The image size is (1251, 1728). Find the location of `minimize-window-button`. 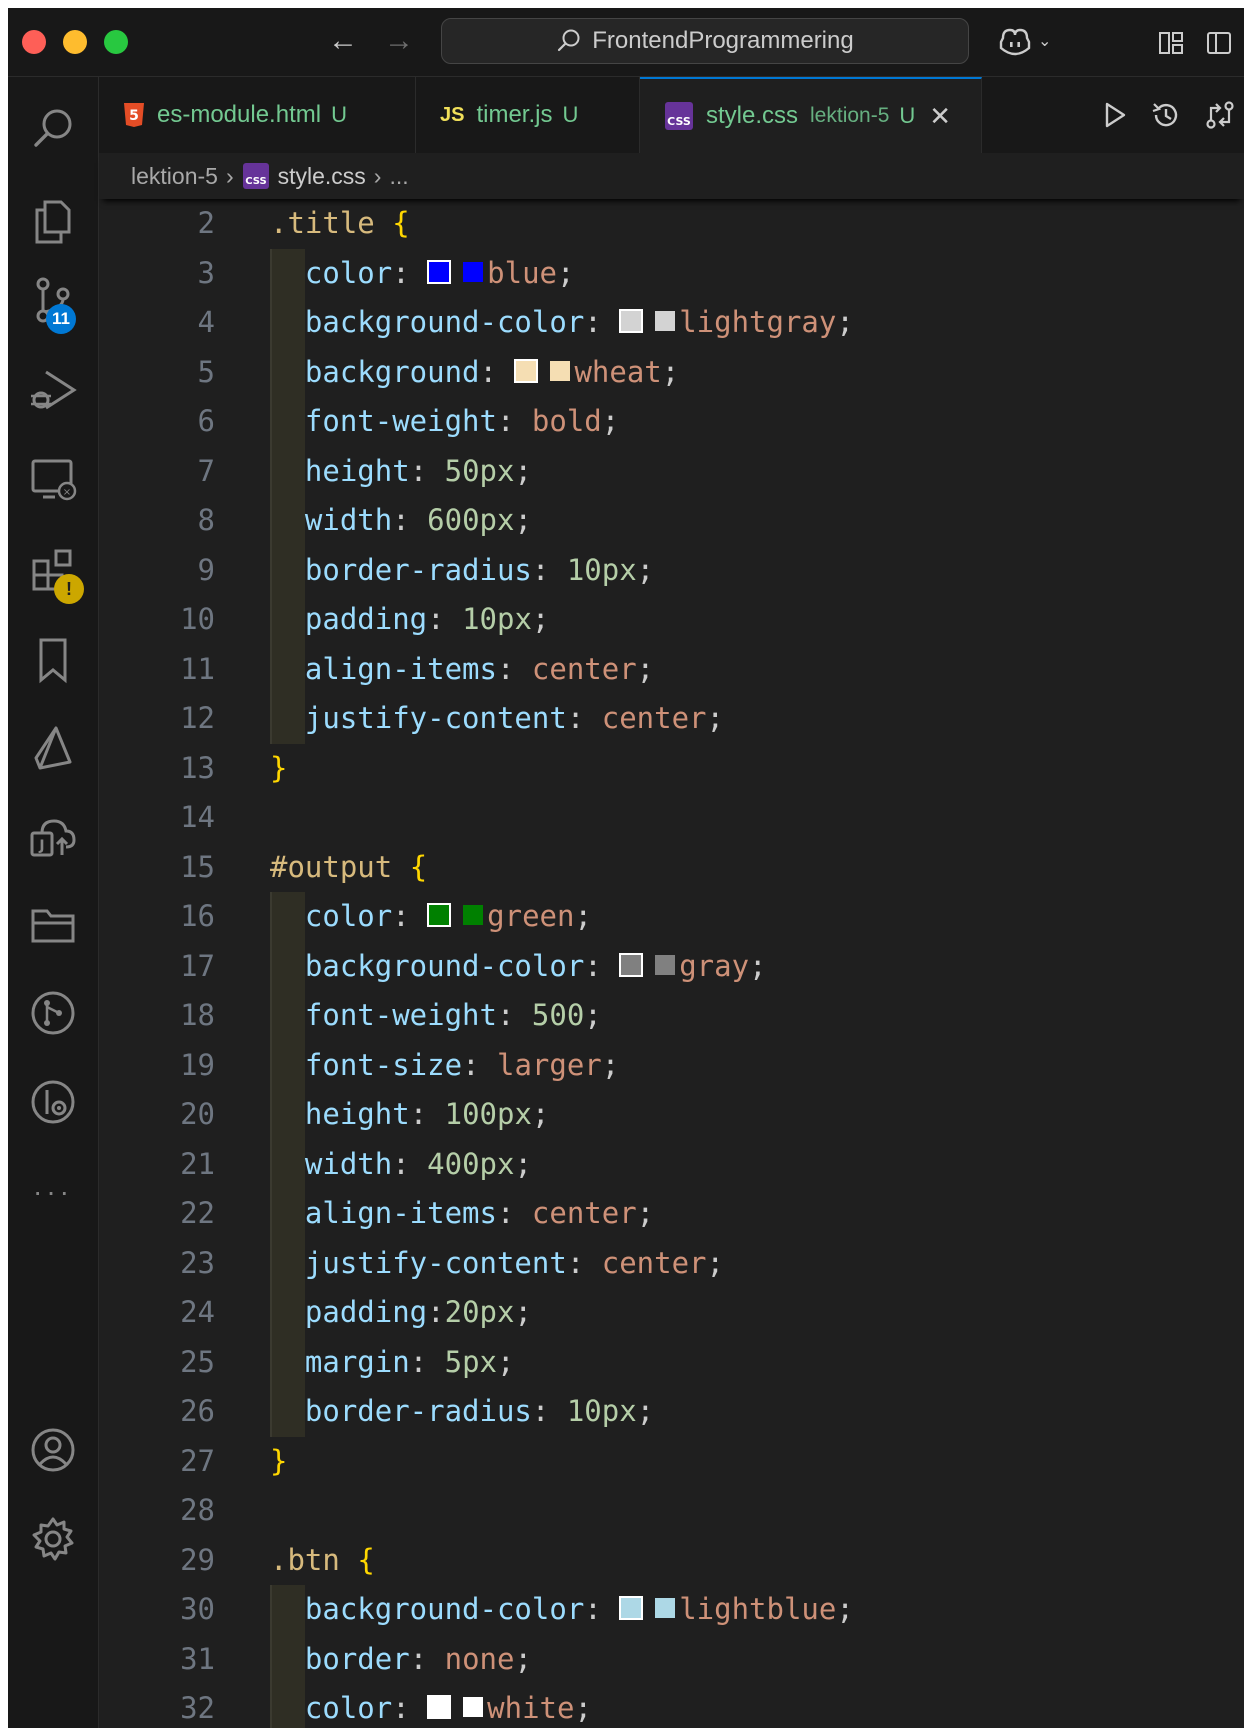

minimize-window-button is located at coordinates (75, 42).